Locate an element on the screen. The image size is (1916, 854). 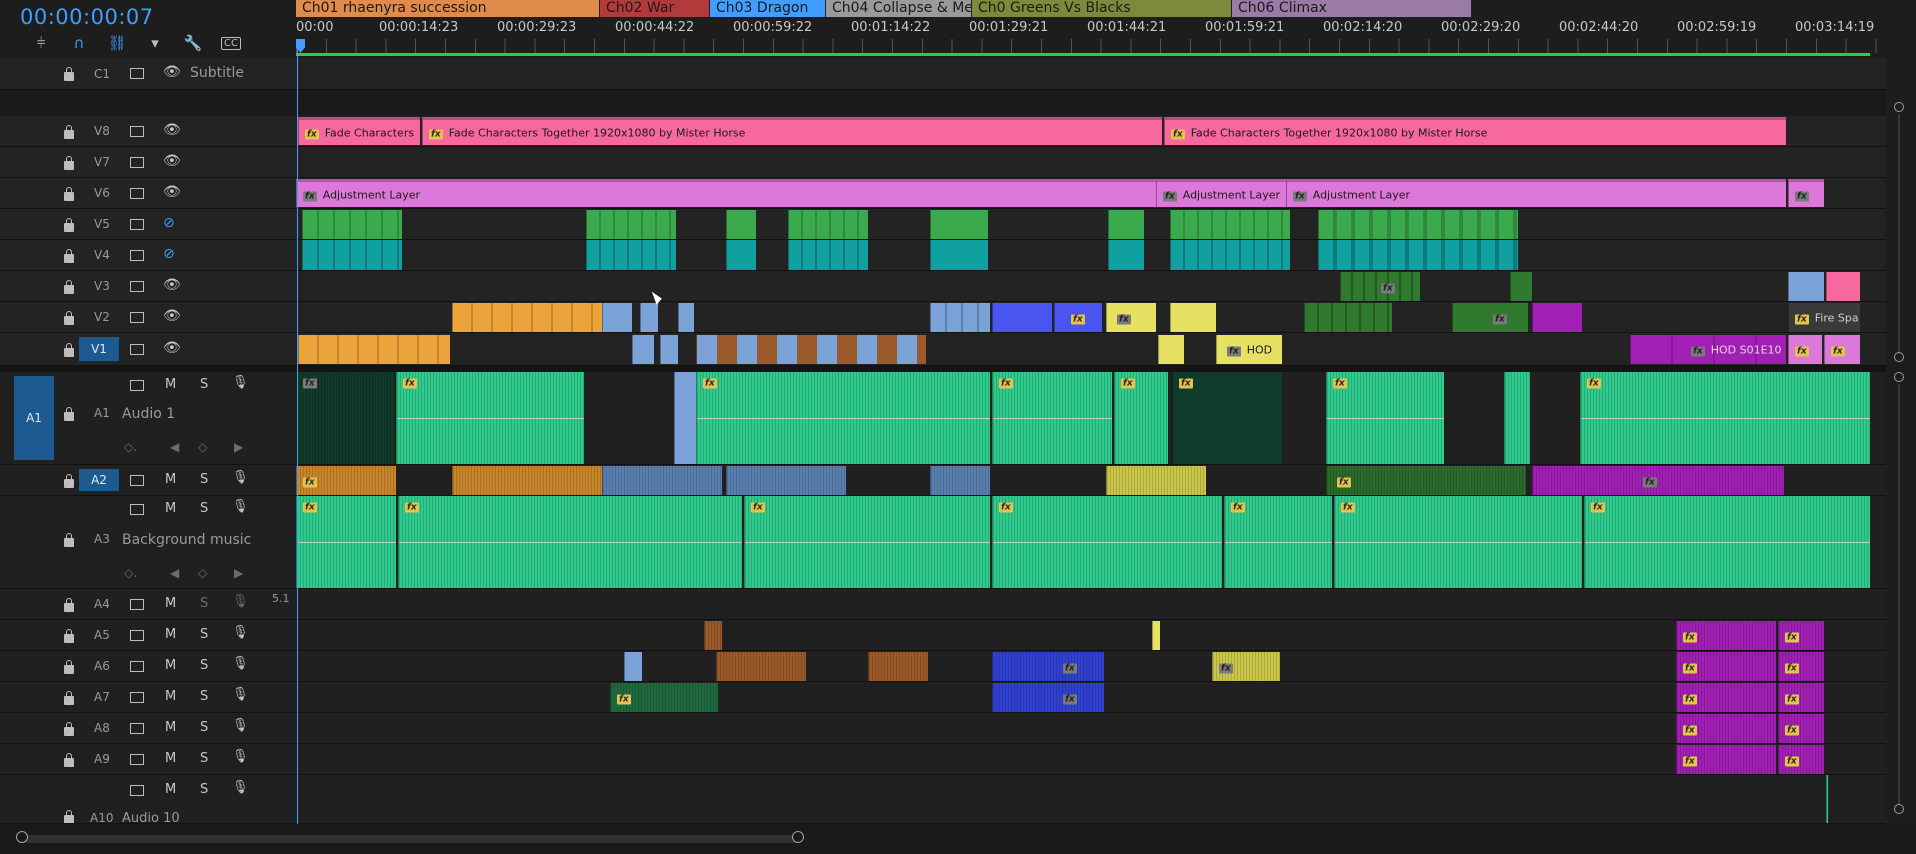
track-lane-v1: fx HOD fx HOD S01E10 fx fx is located at coordinates (1091, 349).